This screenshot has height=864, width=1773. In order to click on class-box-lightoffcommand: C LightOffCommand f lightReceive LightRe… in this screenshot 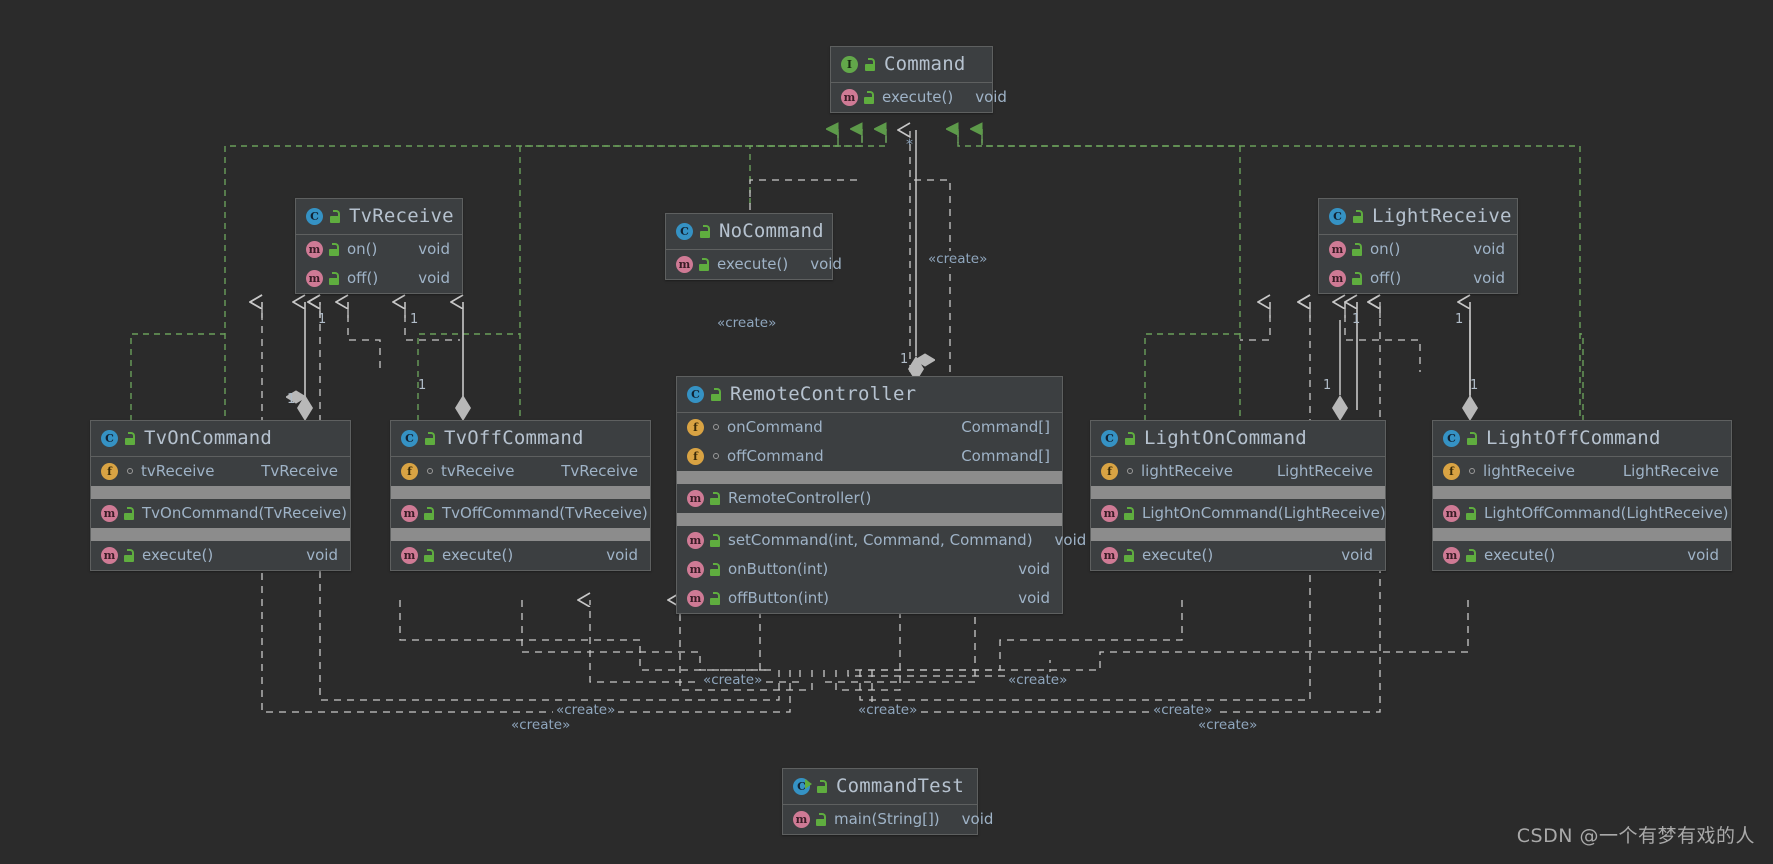, I will do `click(1582, 495)`.